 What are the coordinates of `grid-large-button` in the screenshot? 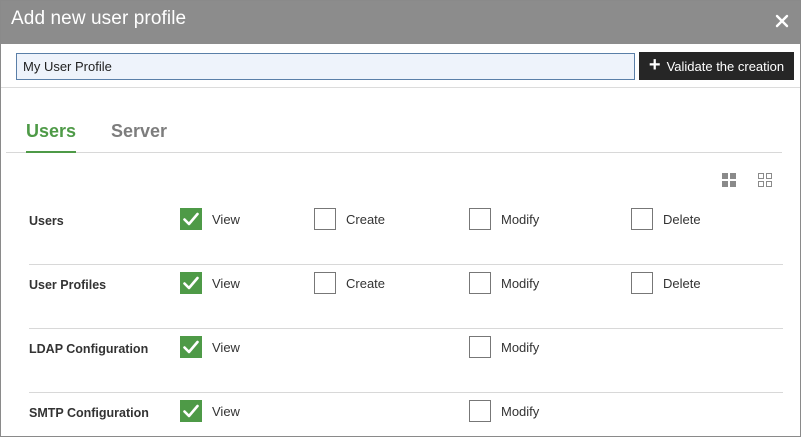 It's located at (729, 180).